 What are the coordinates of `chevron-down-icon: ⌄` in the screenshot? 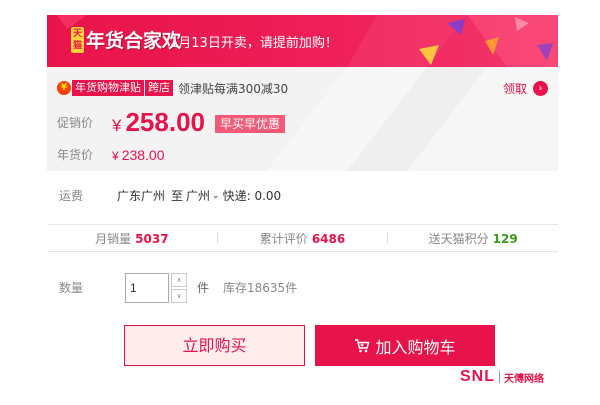 It's located at (216, 195).